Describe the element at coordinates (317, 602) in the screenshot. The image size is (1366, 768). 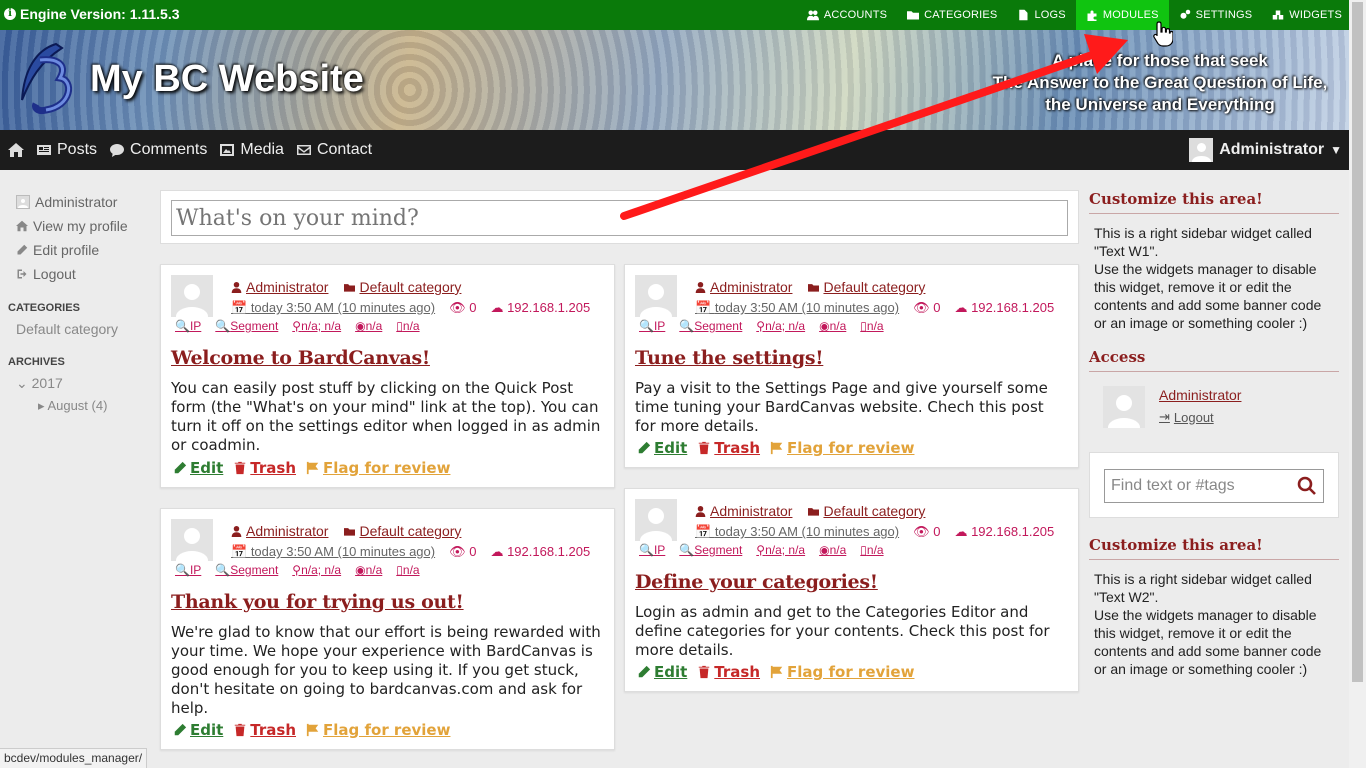
I see `post-title: Thank you for trying us out!` at that location.